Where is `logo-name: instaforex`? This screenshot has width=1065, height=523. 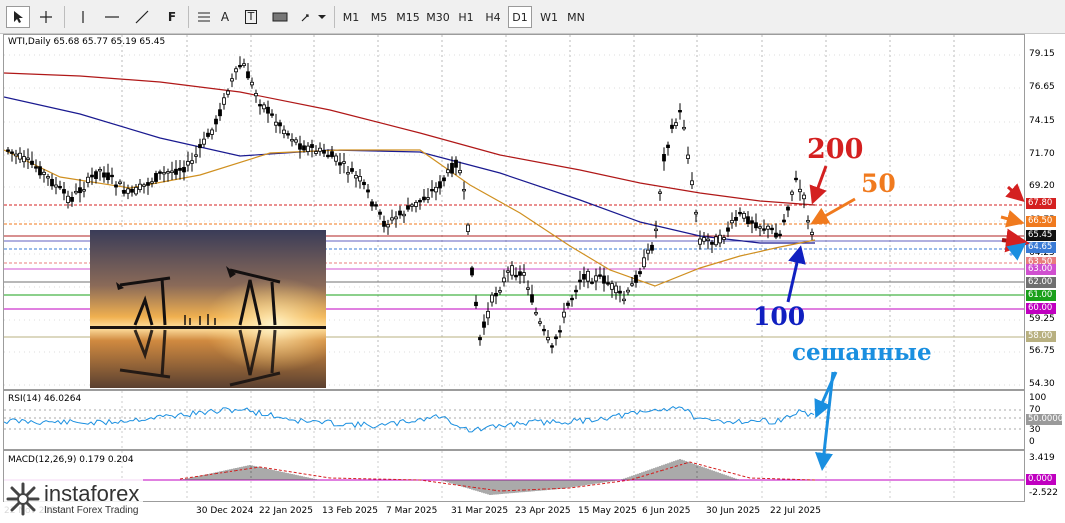 logo-name: instaforex is located at coordinates (92, 493).